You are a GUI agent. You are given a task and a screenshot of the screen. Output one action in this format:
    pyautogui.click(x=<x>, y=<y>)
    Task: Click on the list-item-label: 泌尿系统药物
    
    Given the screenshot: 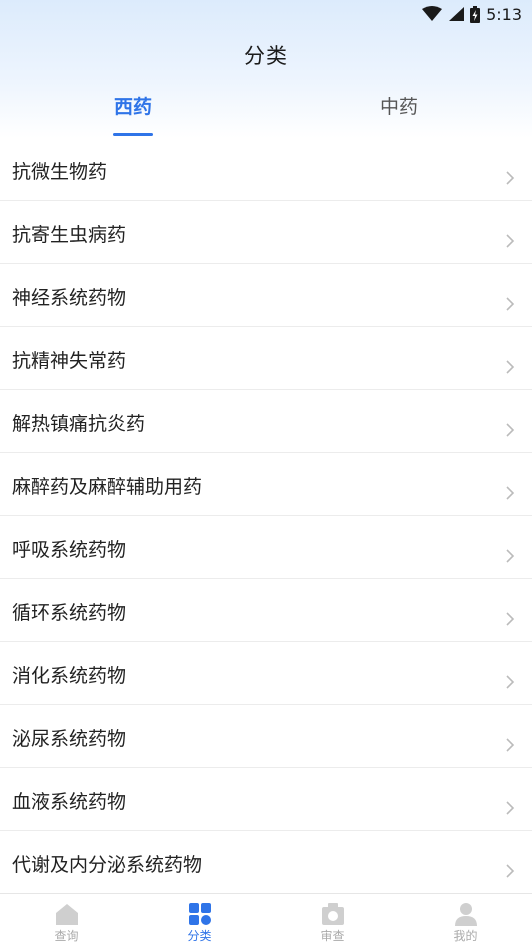 What is the action you would take?
    pyautogui.click(x=69, y=739)
    